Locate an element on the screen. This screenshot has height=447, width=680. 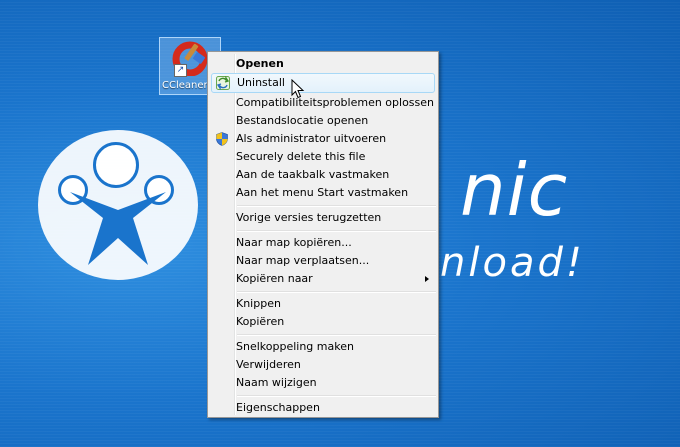
menu-item-label: Aan het menu Start vastmaken is located at coordinates (322, 192).